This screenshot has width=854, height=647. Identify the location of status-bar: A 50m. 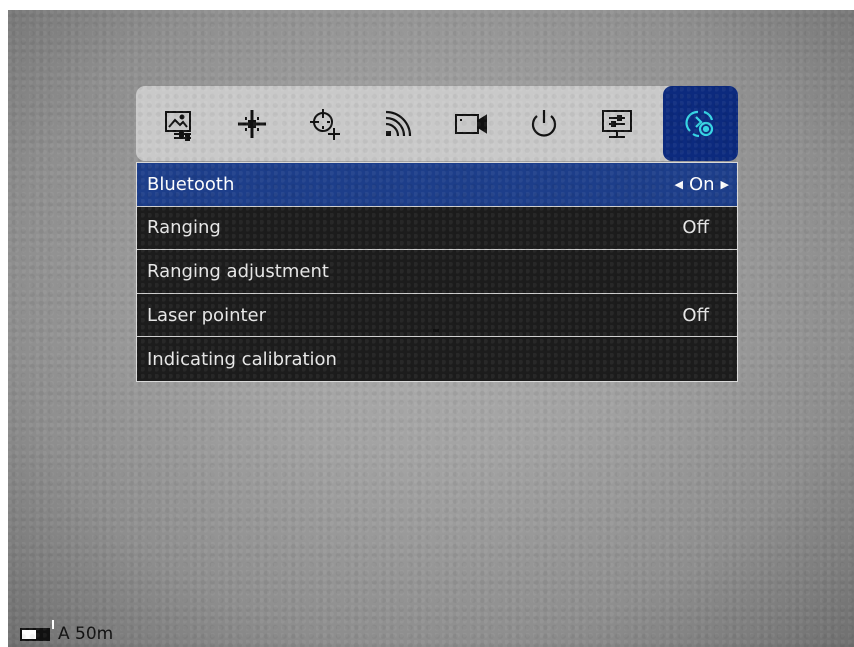
(67, 633).